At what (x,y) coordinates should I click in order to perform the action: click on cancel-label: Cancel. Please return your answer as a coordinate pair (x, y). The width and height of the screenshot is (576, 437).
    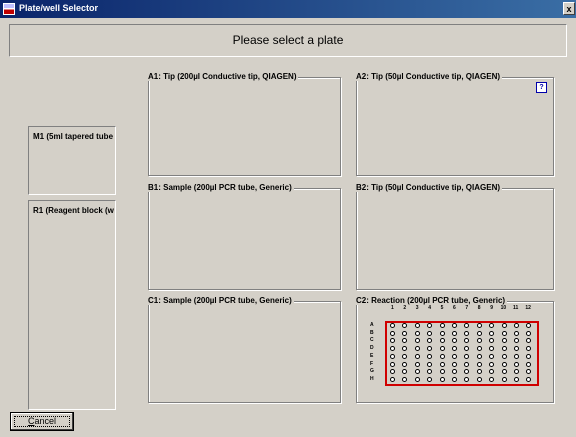
    Looking at the image, I should click on (41, 421).